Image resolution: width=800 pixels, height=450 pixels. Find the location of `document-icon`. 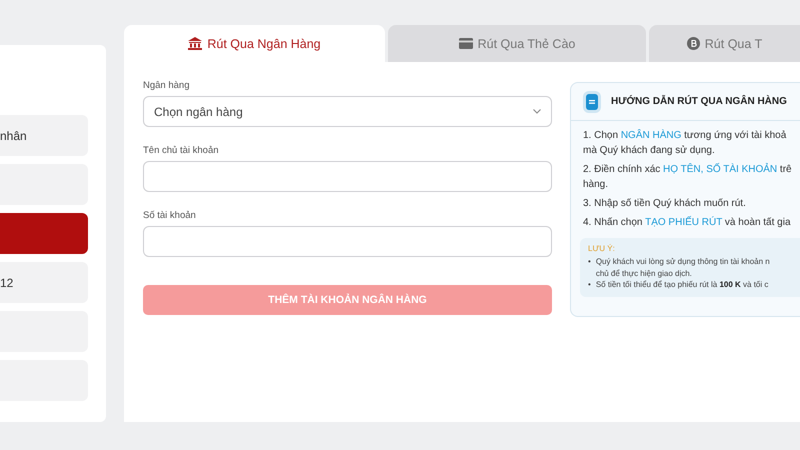

document-icon is located at coordinates (592, 101).